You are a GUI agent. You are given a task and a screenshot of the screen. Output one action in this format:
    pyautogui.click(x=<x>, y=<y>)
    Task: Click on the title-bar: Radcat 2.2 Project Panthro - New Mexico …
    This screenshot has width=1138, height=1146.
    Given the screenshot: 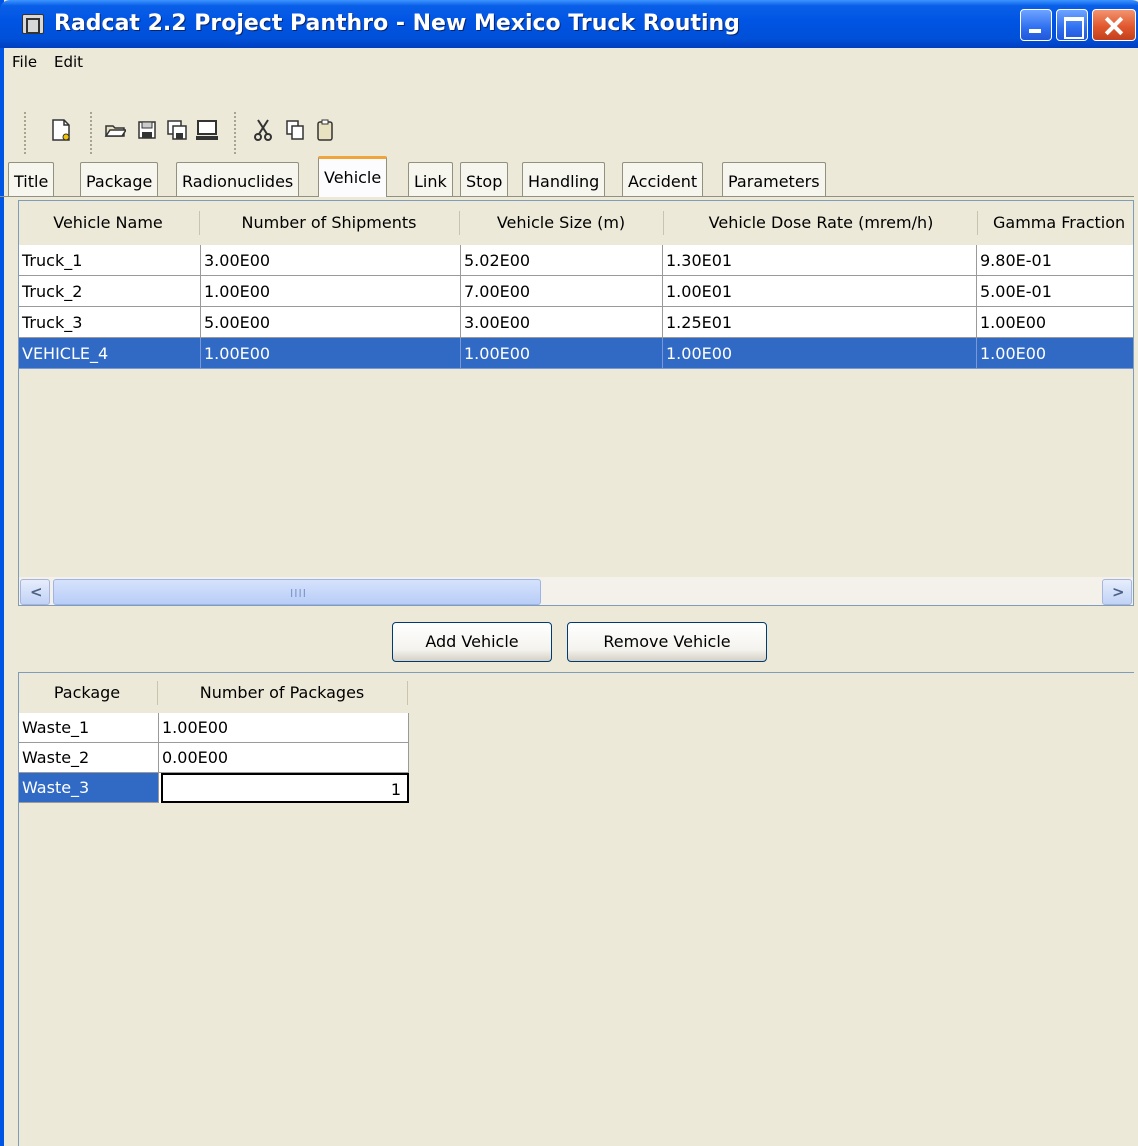 What is the action you would take?
    pyautogui.click(x=569, y=24)
    